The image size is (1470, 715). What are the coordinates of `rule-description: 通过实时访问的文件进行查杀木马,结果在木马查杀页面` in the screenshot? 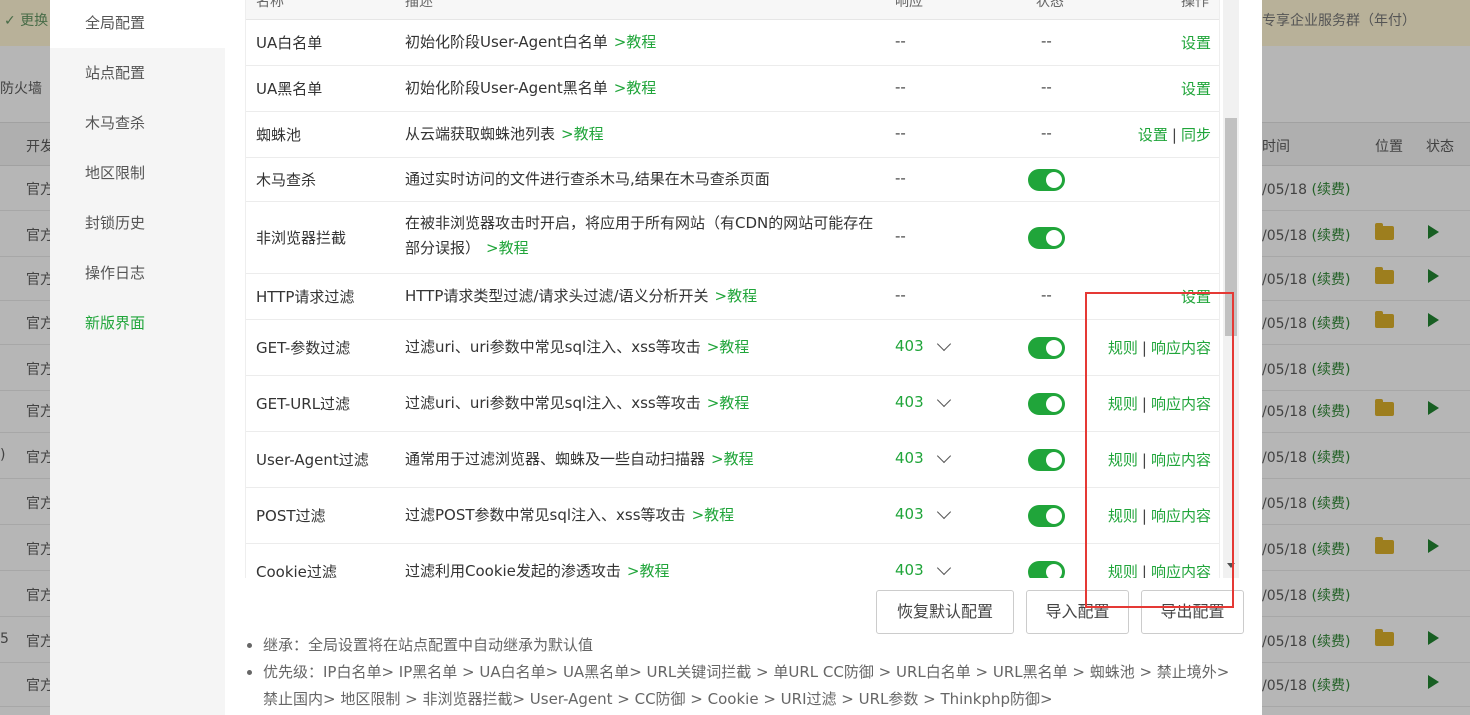 It's located at (640, 179).